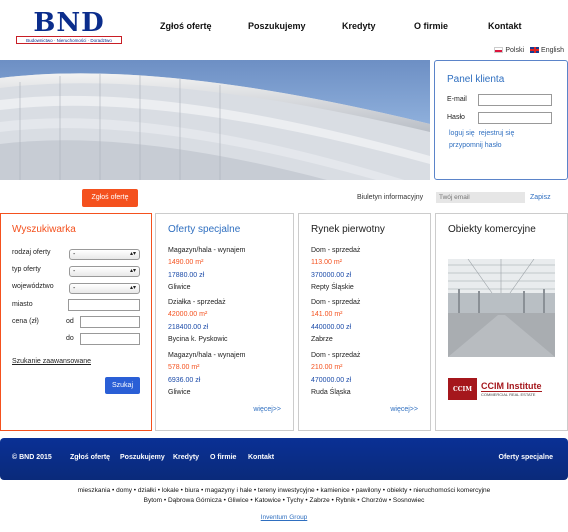 This screenshot has height=532, width=568. Describe the element at coordinates (431, 26) in the screenshot. I see `nav-about: O firmie` at that location.